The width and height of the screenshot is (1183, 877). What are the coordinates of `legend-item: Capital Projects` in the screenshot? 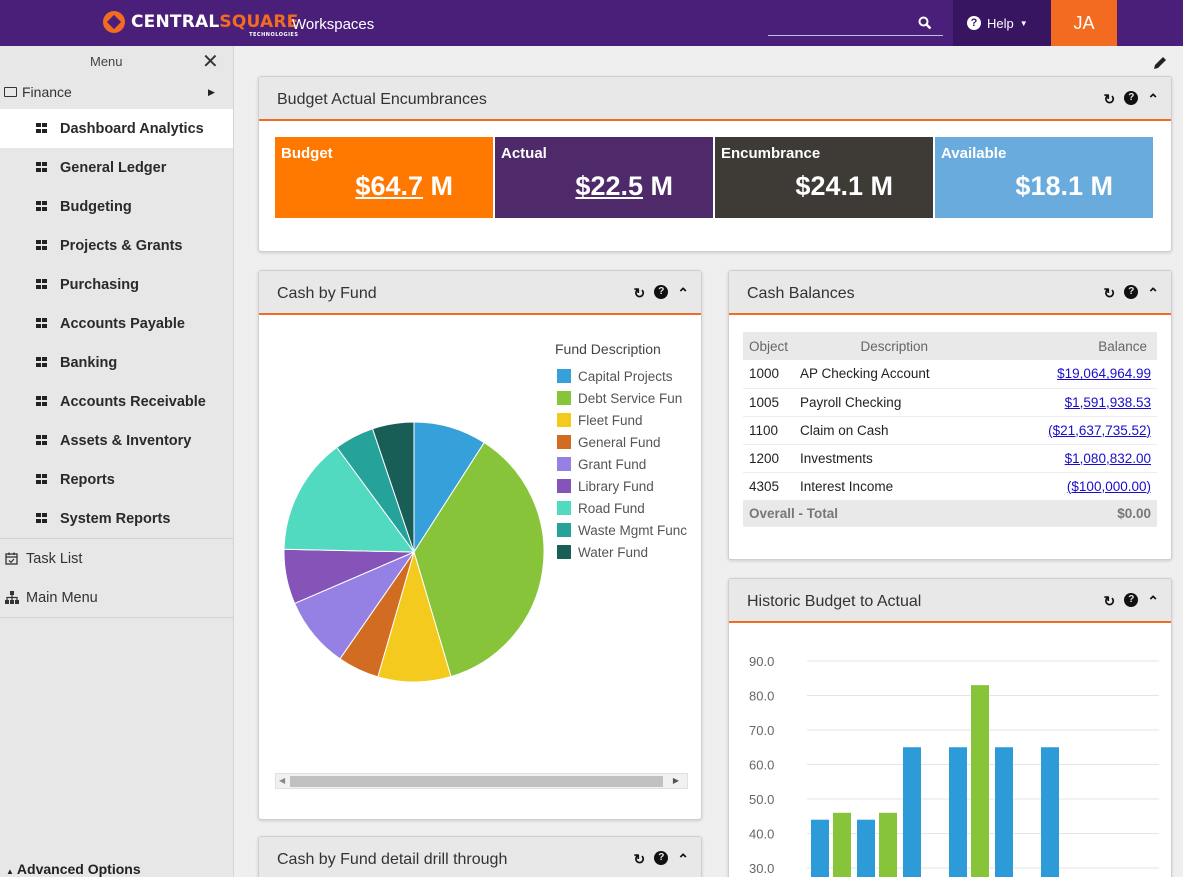 It's located at (627, 376).